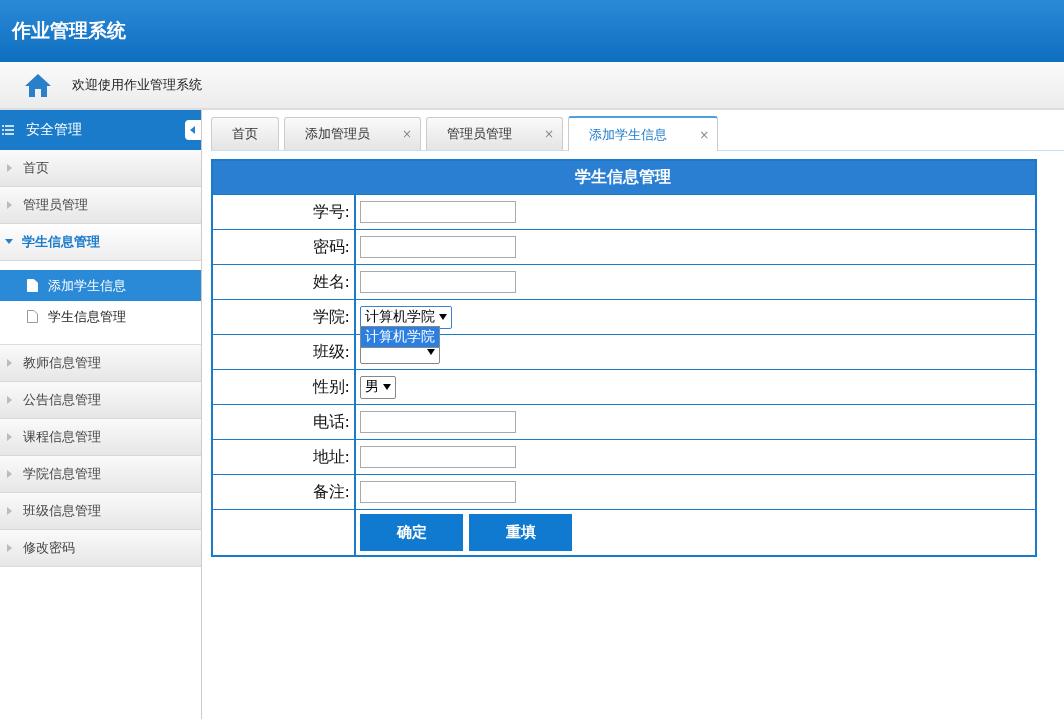 This screenshot has width=1064, height=719. I want to click on welcome-text: 欢迎使用作业管理系统, so click(137, 85).